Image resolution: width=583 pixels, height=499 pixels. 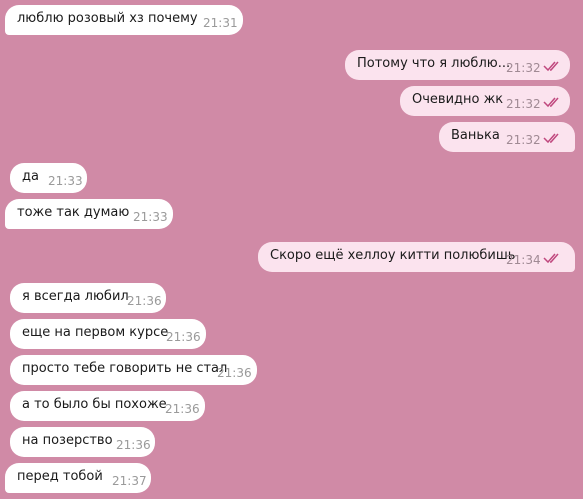 I want to click on message-text: еще на первом курсе, so click(x=95, y=332).